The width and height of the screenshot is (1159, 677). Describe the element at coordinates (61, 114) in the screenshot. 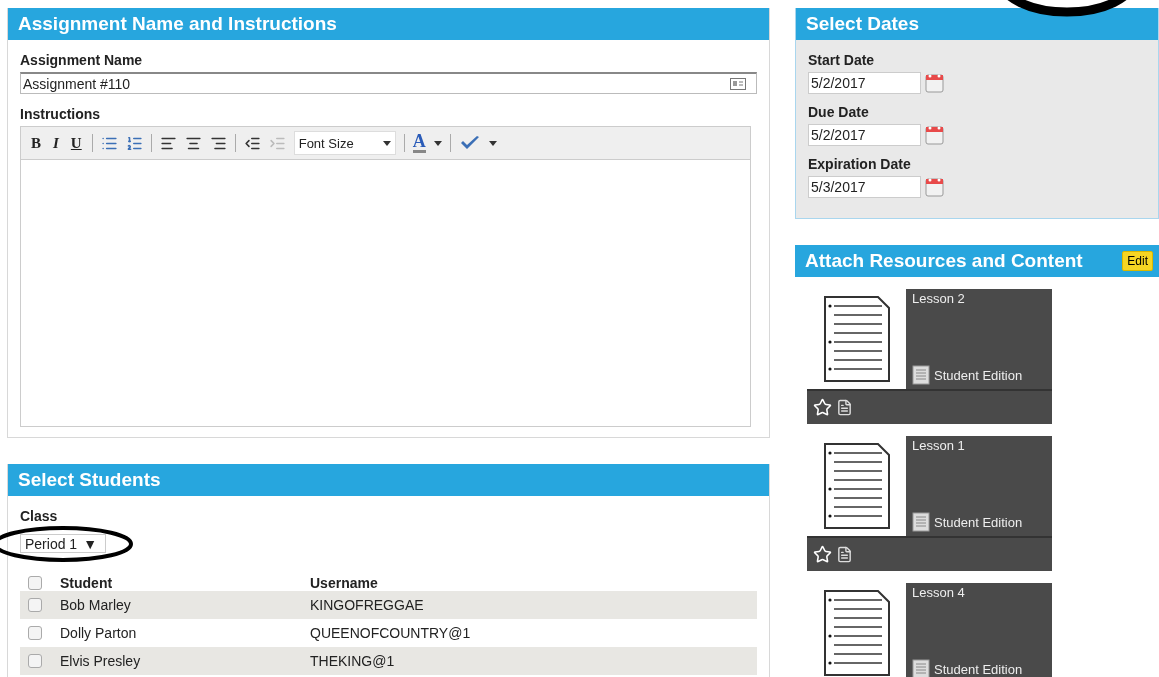

I see `field-label: Instructions` at that location.